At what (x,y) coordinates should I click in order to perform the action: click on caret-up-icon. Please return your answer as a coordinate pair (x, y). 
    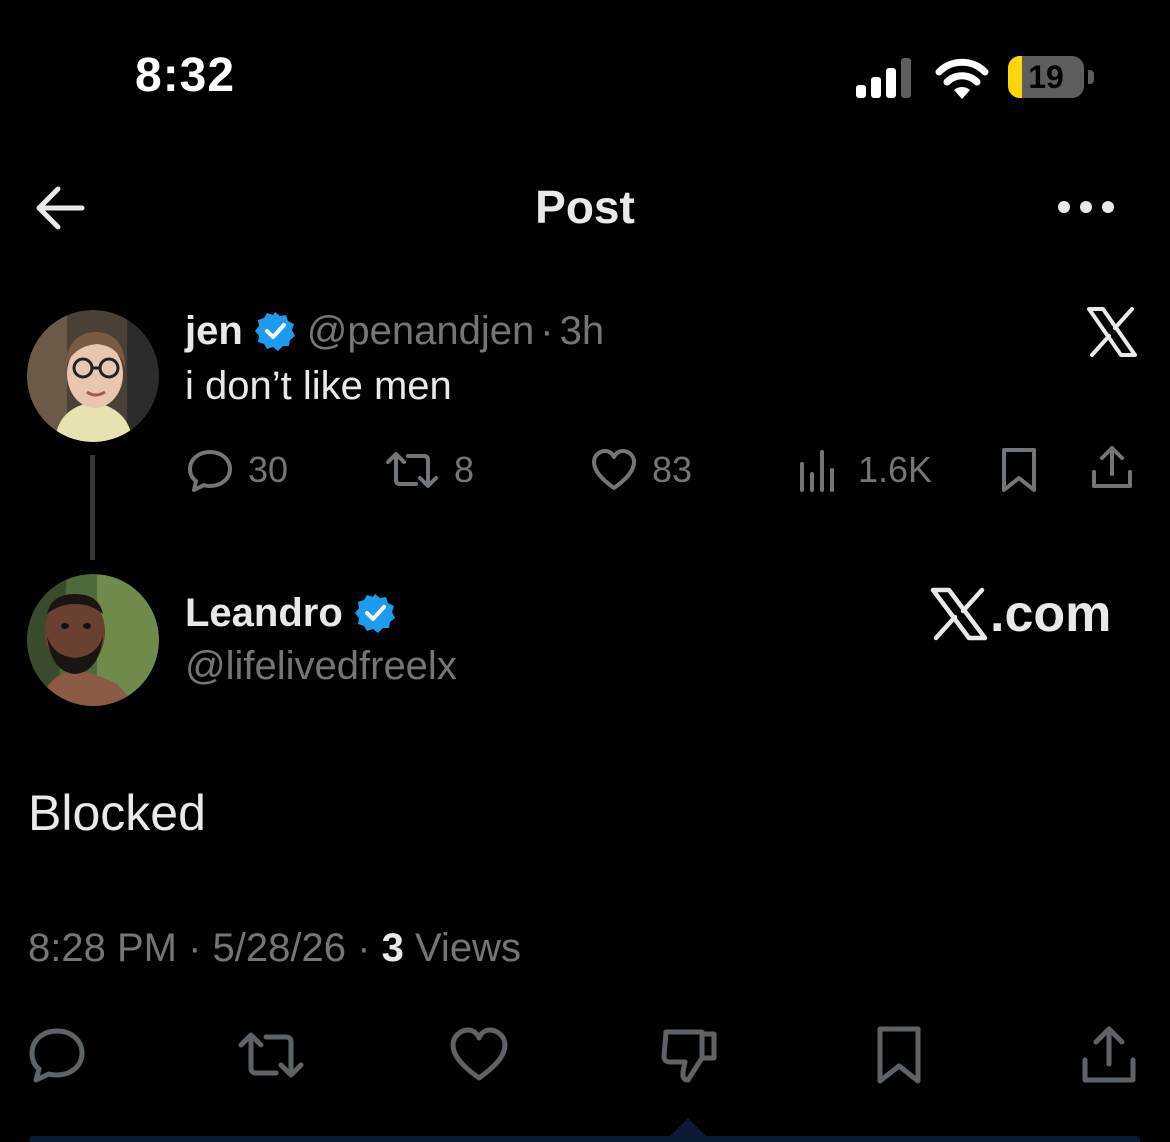
    Looking at the image, I should click on (688, 1130).